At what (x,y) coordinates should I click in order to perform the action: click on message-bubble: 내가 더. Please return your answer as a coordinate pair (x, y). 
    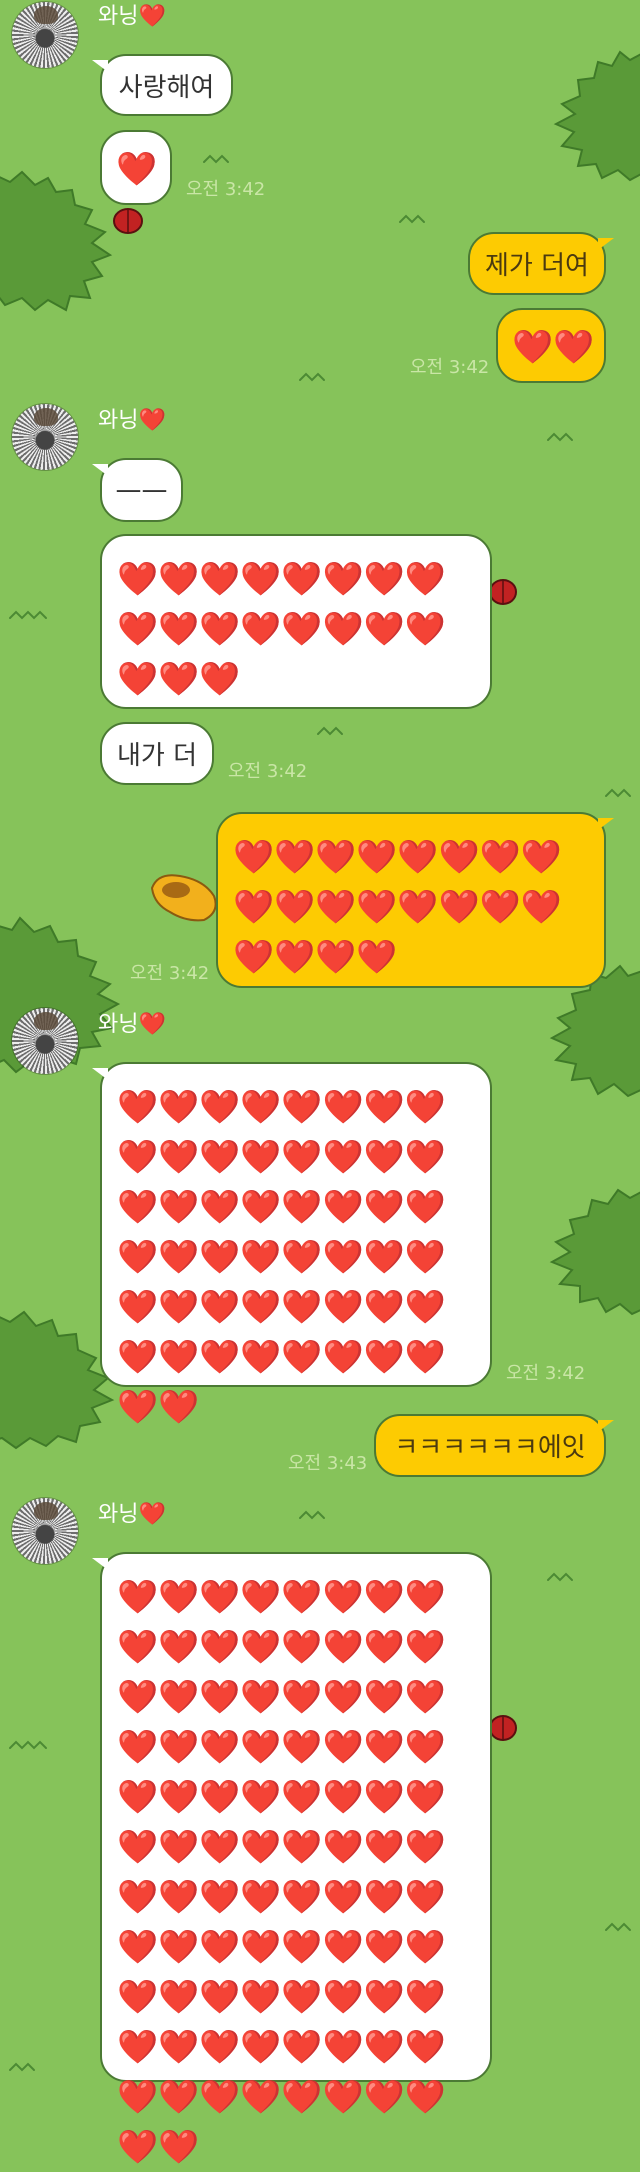
    Looking at the image, I should click on (157, 753).